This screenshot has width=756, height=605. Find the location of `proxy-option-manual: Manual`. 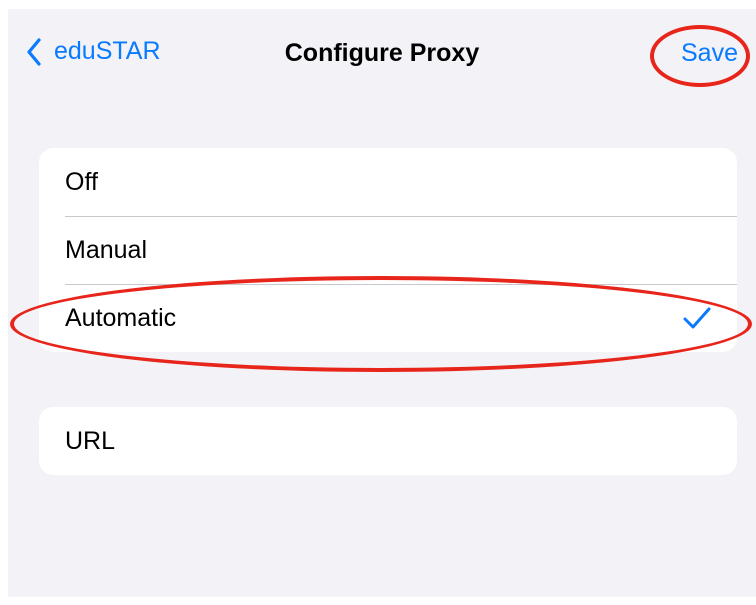

proxy-option-manual: Manual is located at coordinates (388, 250).